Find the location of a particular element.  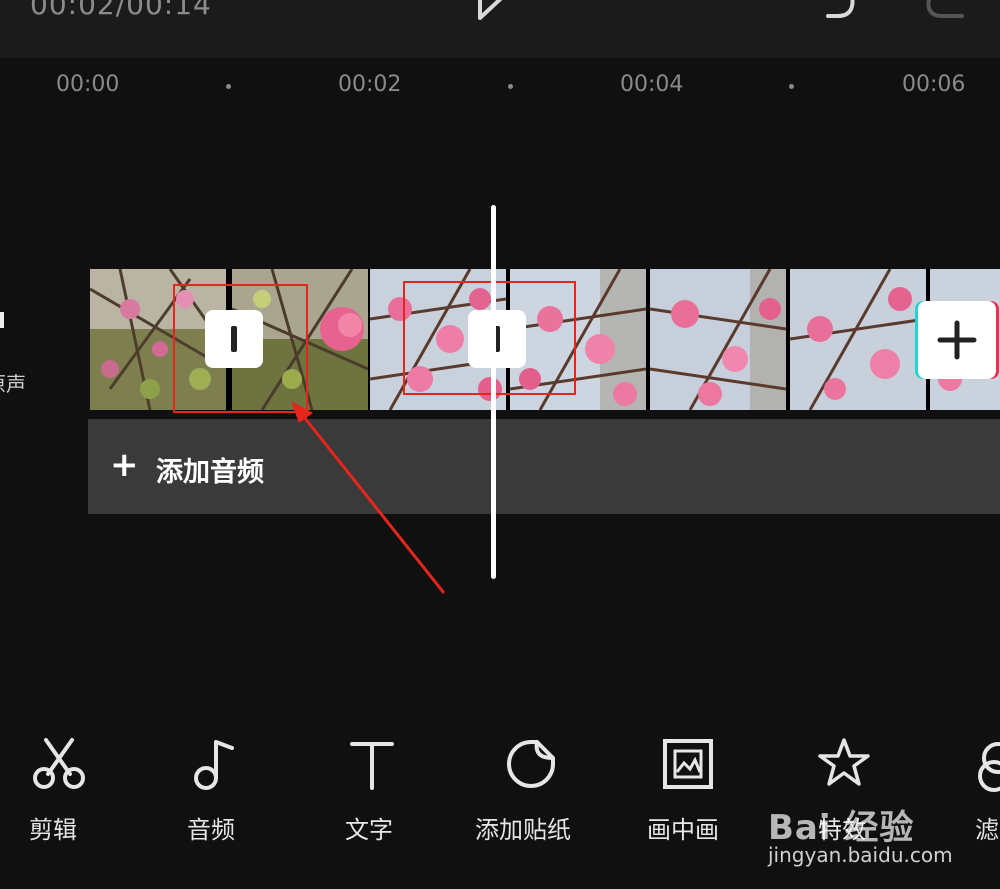

toolbar-label-sticker: 添加贴纸 is located at coordinates (523, 827).